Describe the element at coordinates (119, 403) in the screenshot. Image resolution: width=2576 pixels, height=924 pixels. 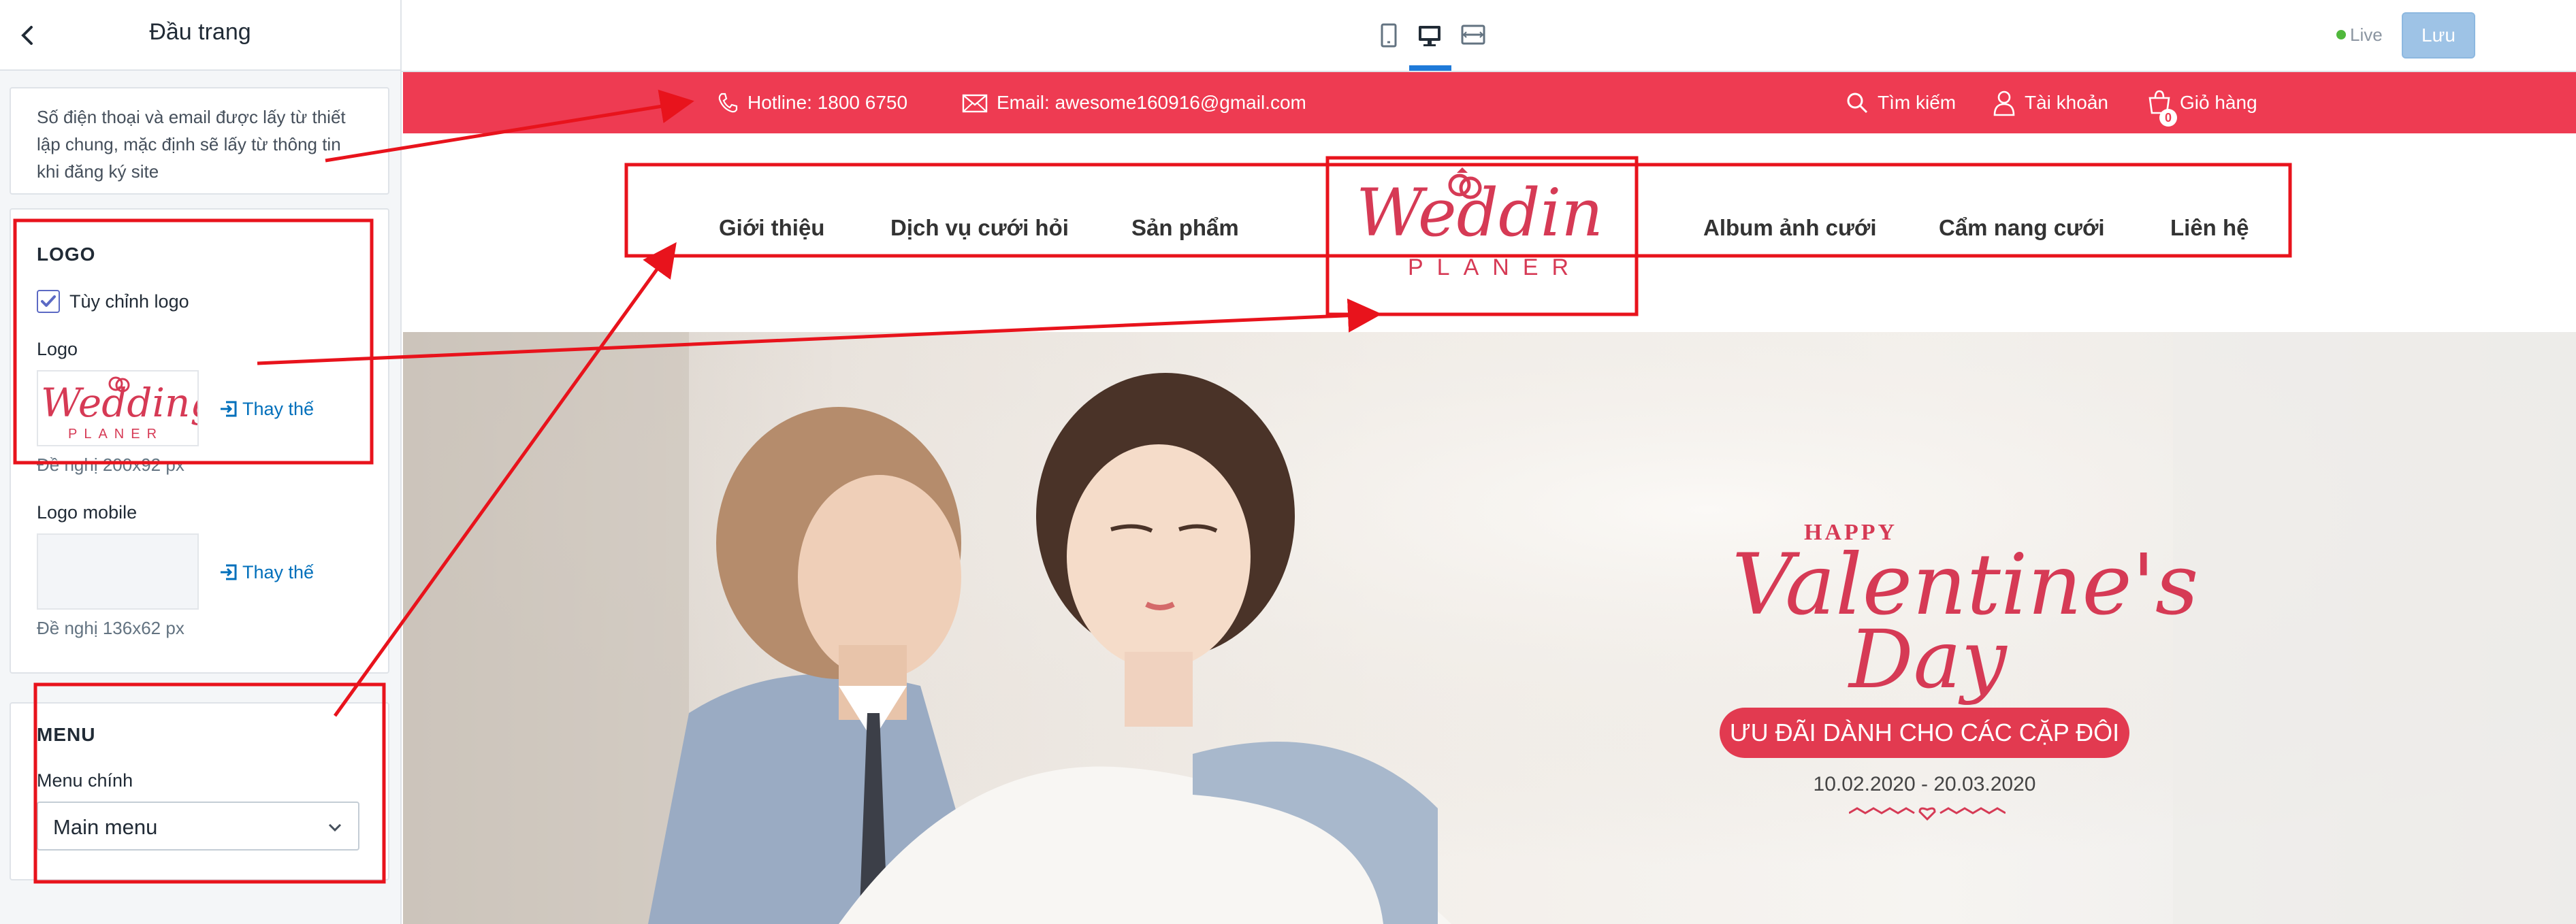
I see `svg-text: Wedding` at that location.